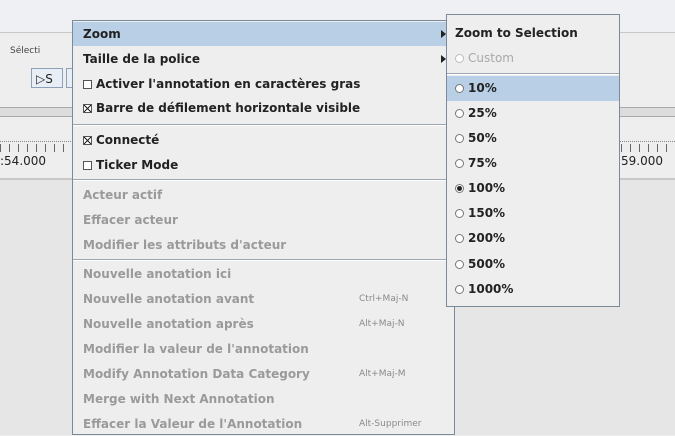 The image size is (675, 436). What do you see at coordinates (487, 264) in the screenshot?
I see `zoom-option-label: 500%` at bounding box center [487, 264].